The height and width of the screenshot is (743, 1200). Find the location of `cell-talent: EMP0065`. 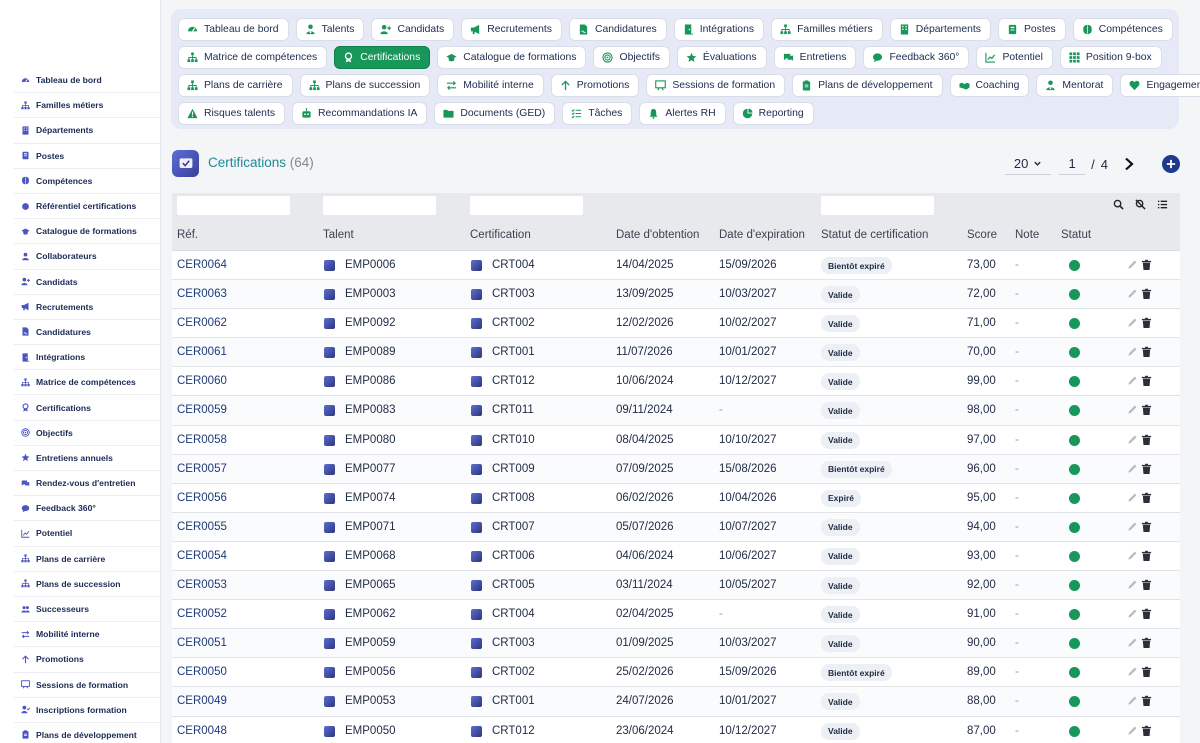

cell-talent: EMP0065 is located at coordinates (370, 585).